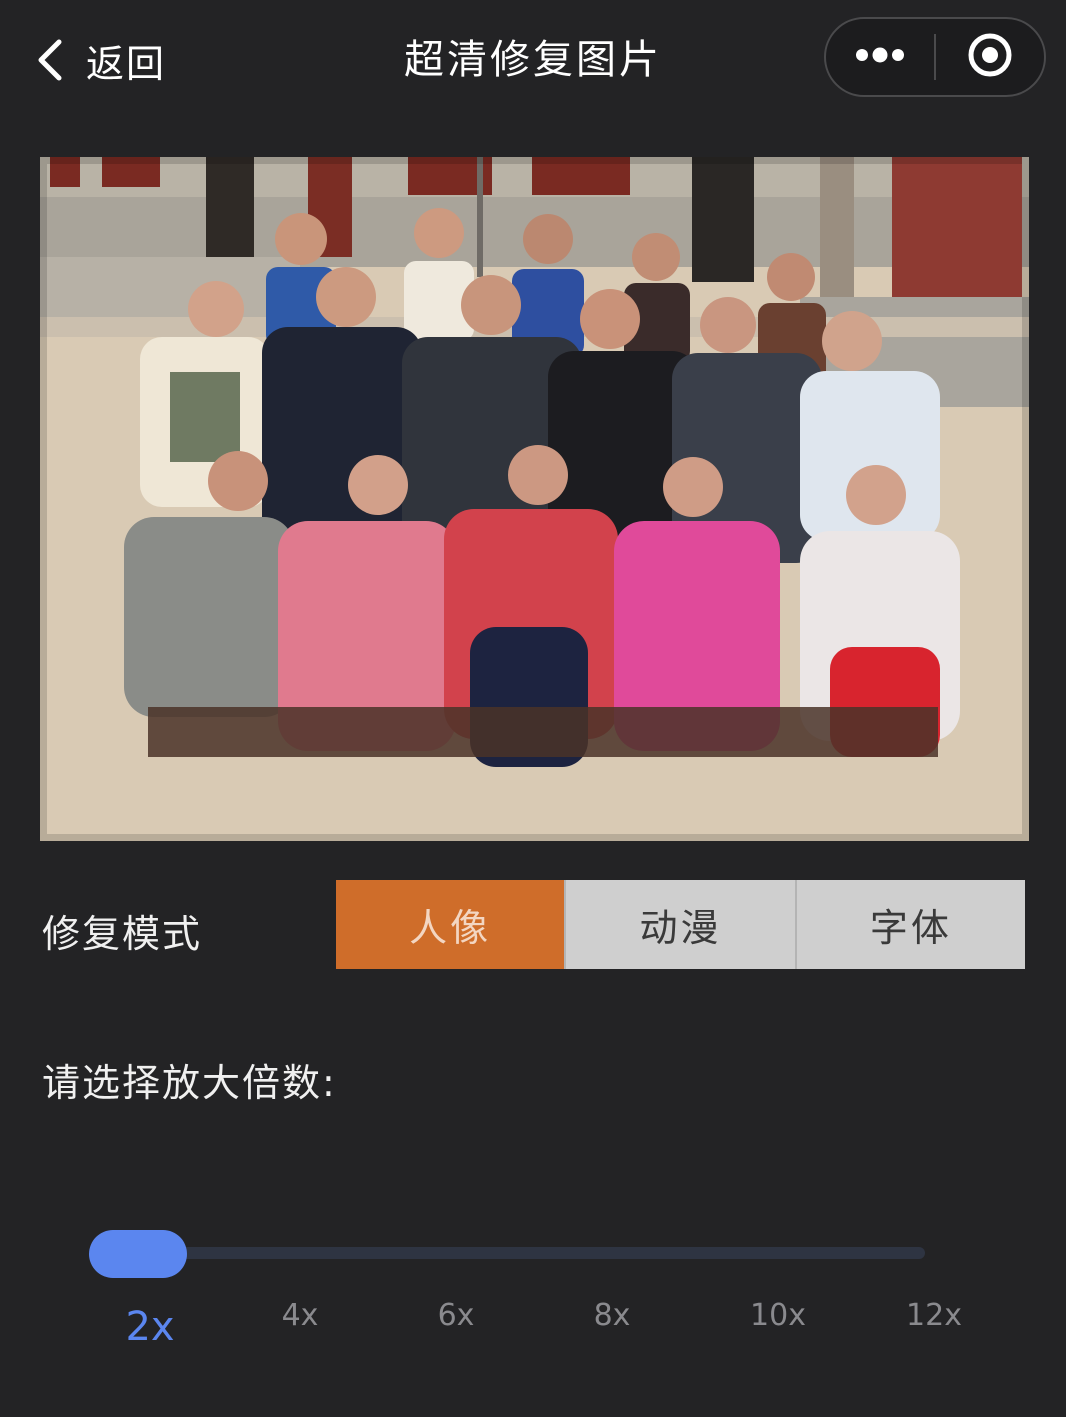 The height and width of the screenshot is (1417, 1066). I want to click on menu-capsule, so click(935, 57).